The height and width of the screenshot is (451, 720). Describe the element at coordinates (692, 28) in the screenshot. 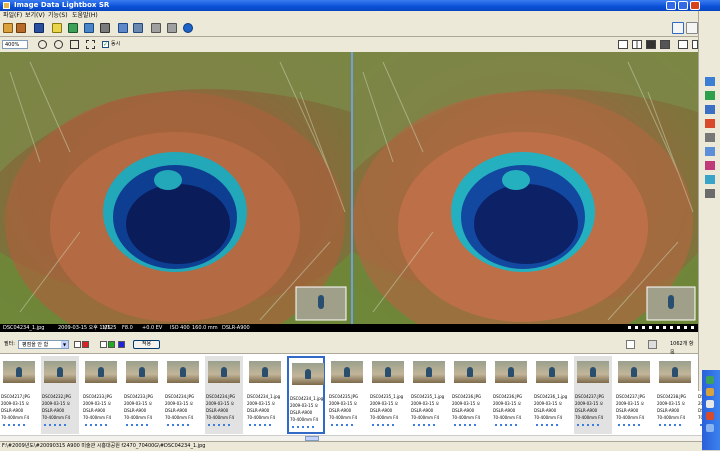

I see `single-view-icon` at that location.